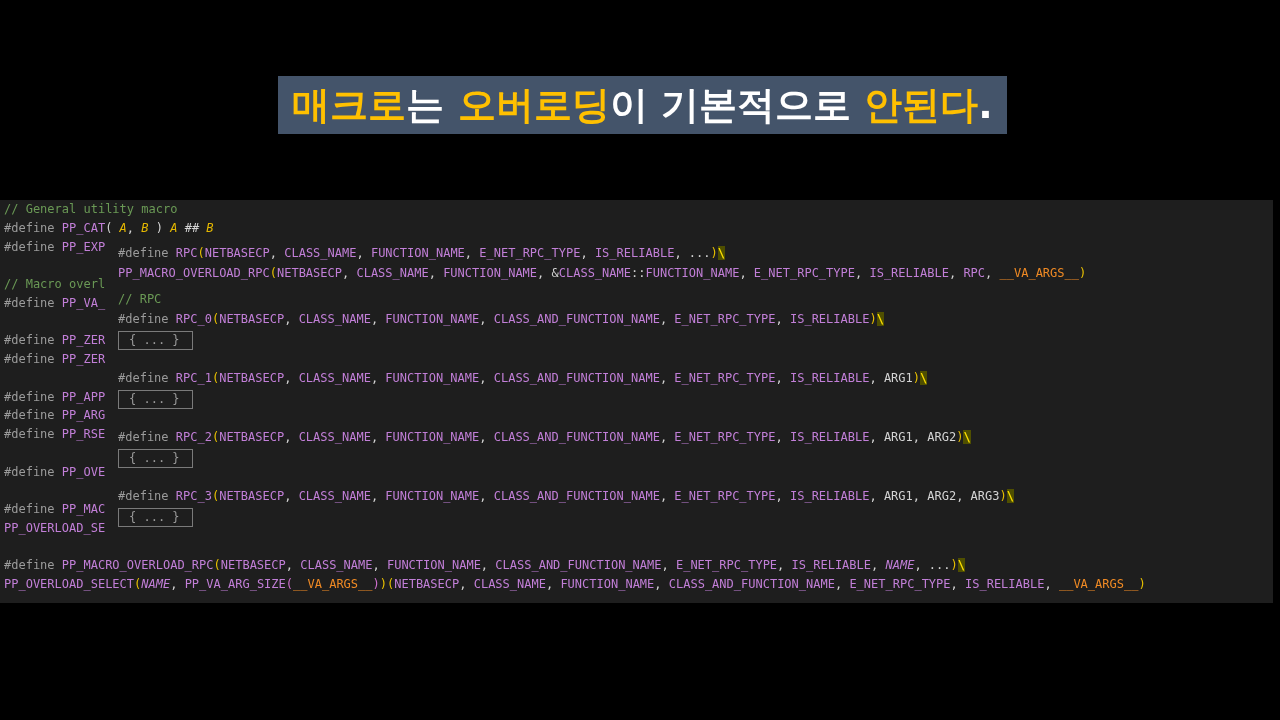 The height and width of the screenshot is (720, 1280). I want to click on code-line: #define RPC_1(NETBASECP, CLASS_NAME, FUNCTION_NAME, CLASS_AND_FUNCTION_NAME, E_NET_RPC_TYPE, IS_RELIABLE, ARG1)\, so click(523, 378).